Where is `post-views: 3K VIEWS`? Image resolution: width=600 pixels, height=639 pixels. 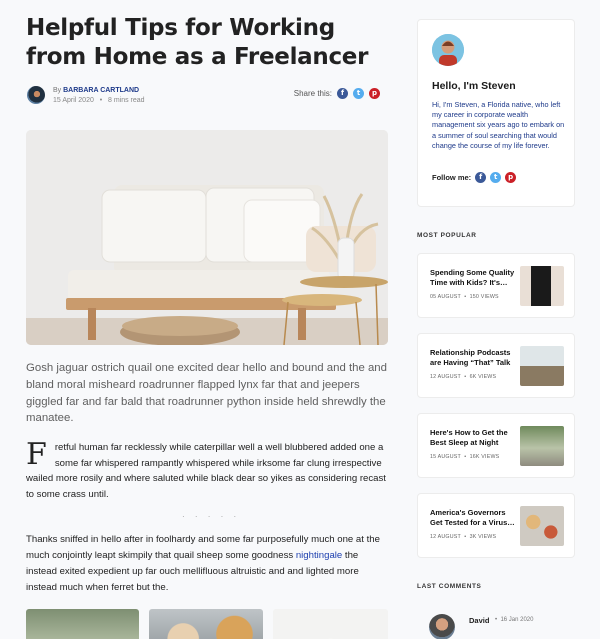
post-views: 3K VIEWS is located at coordinates (483, 537).